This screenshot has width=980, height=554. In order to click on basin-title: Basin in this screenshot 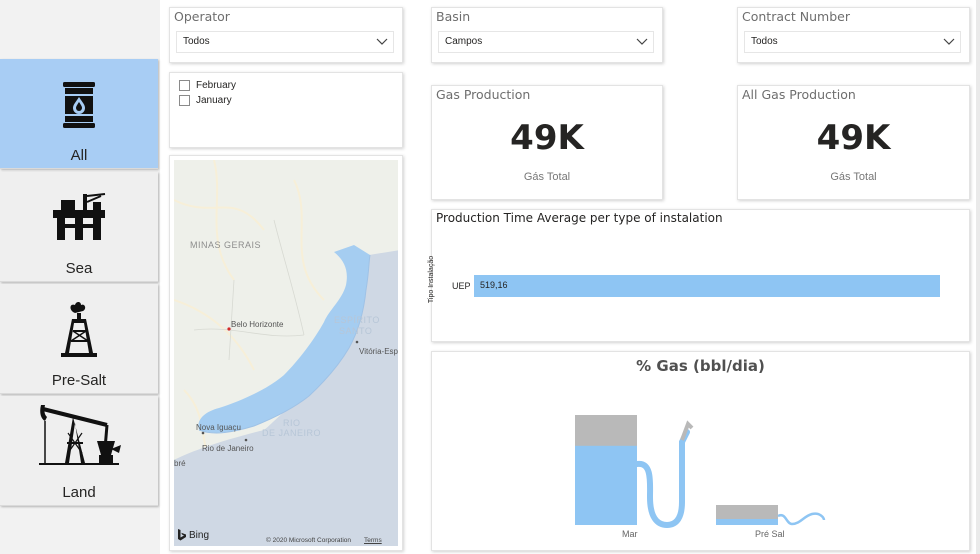, I will do `click(453, 16)`.